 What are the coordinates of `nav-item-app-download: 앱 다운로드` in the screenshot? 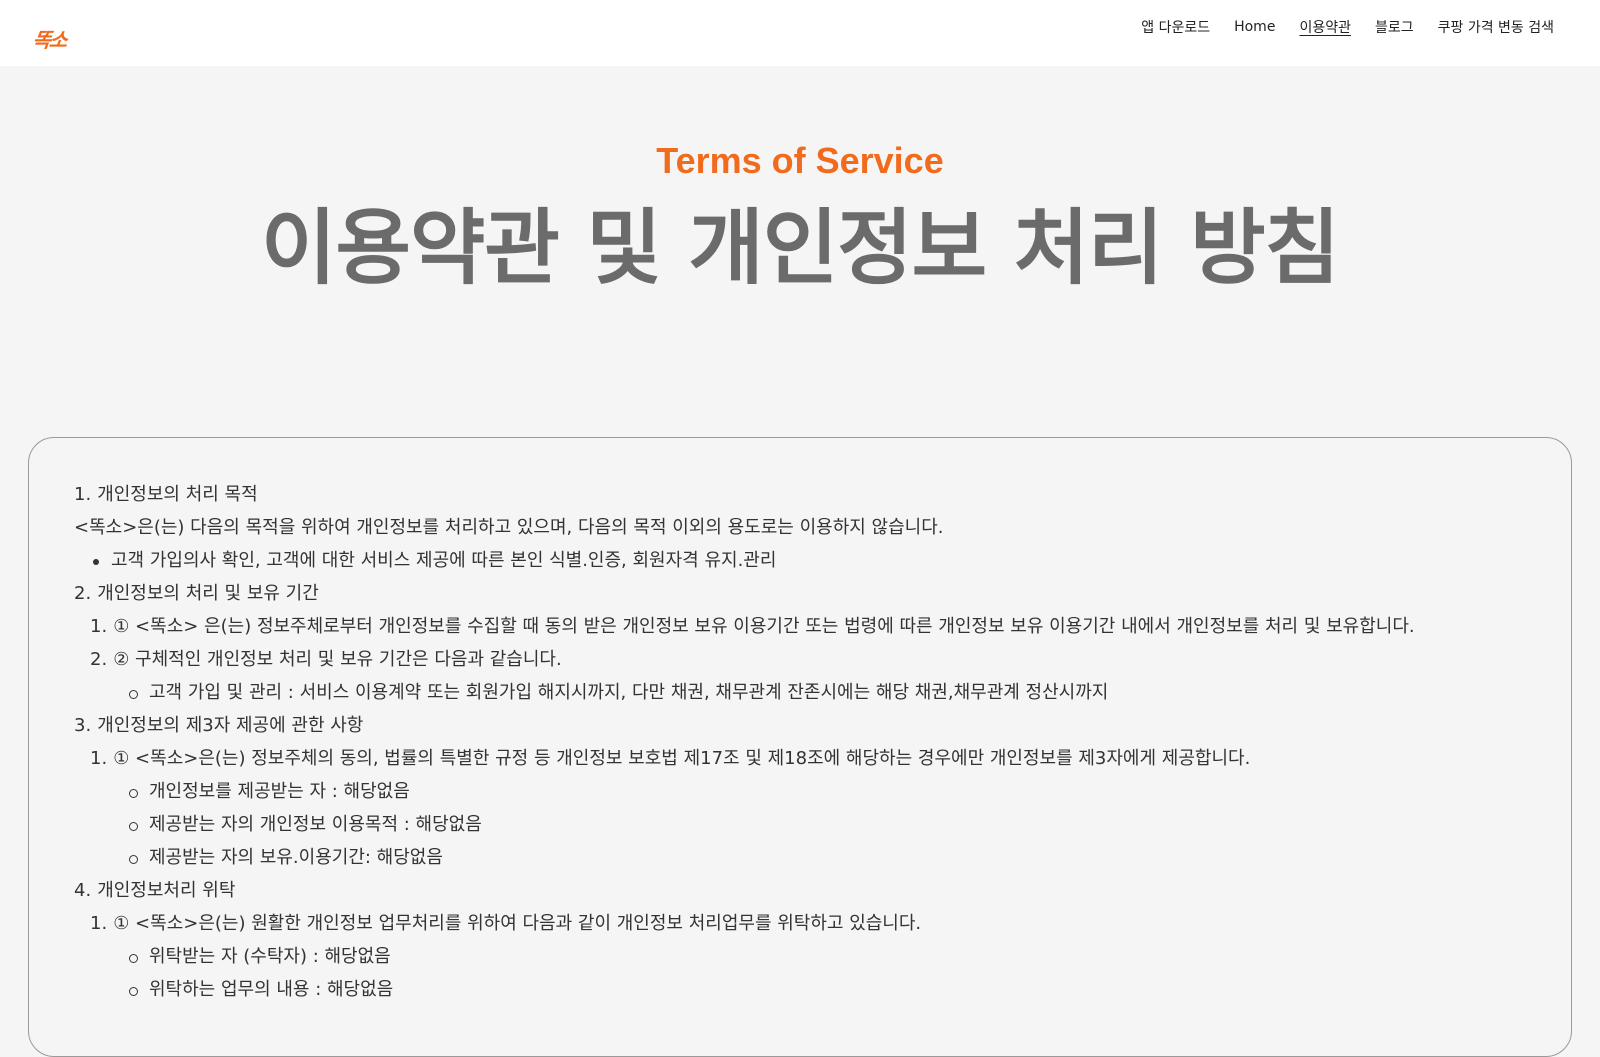 It's located at (1175, 27).